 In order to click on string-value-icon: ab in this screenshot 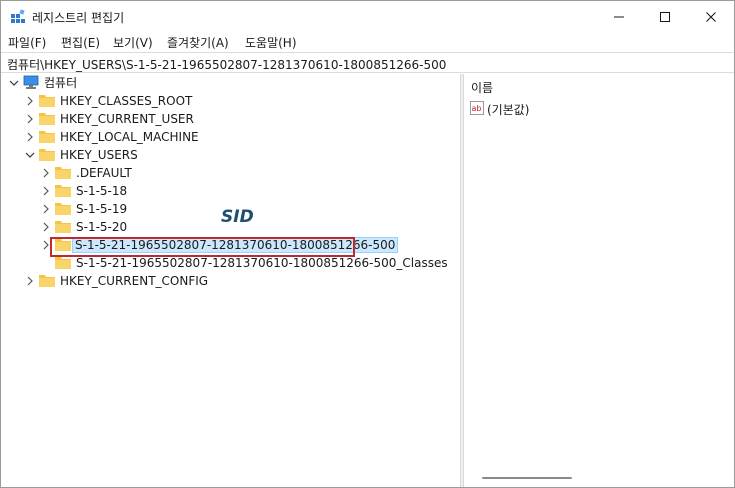, I will do `click(477, 108)`.